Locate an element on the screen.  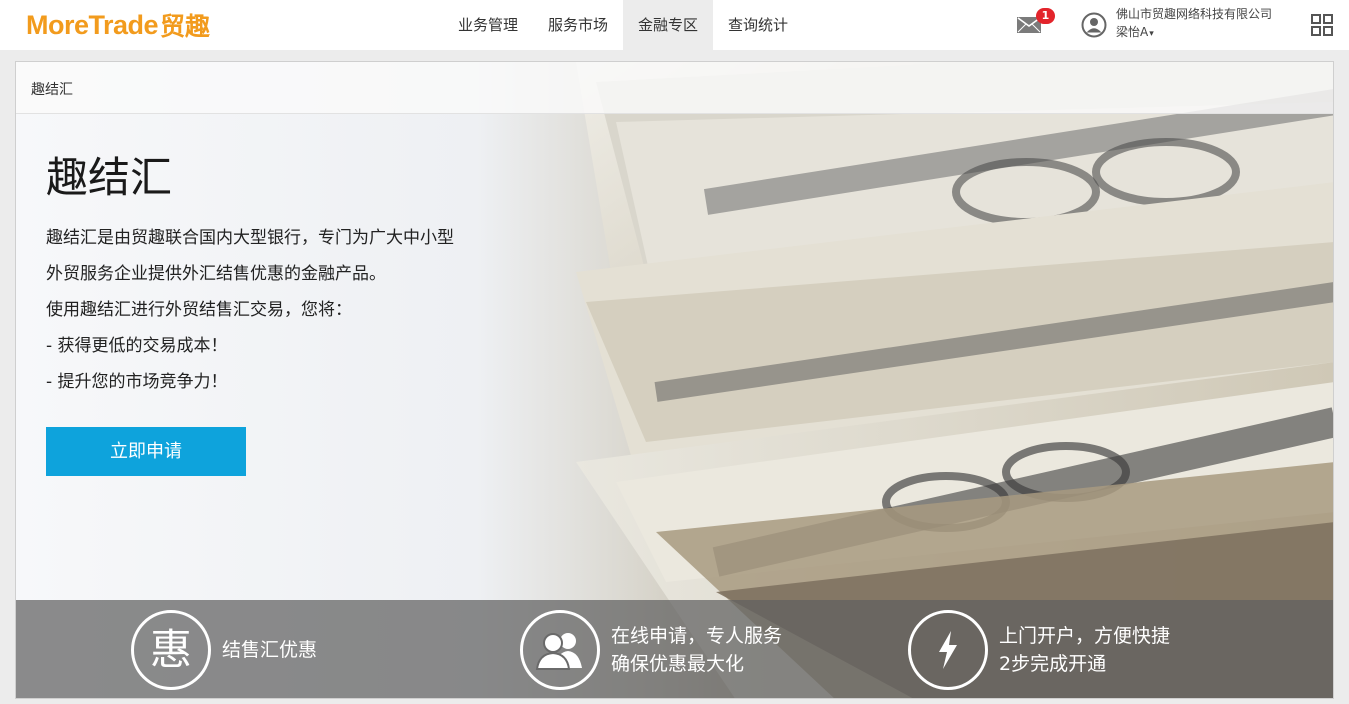
nav-item-finance: 金融专区 is located at coordinates (668, 25).